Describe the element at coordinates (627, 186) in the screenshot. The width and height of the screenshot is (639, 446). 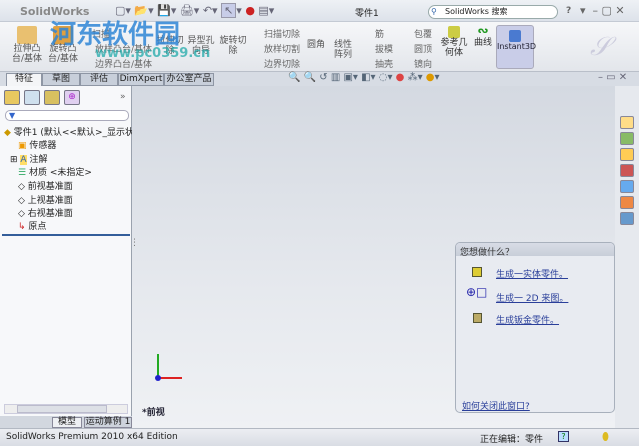
I see `appearance-icon` at that location.